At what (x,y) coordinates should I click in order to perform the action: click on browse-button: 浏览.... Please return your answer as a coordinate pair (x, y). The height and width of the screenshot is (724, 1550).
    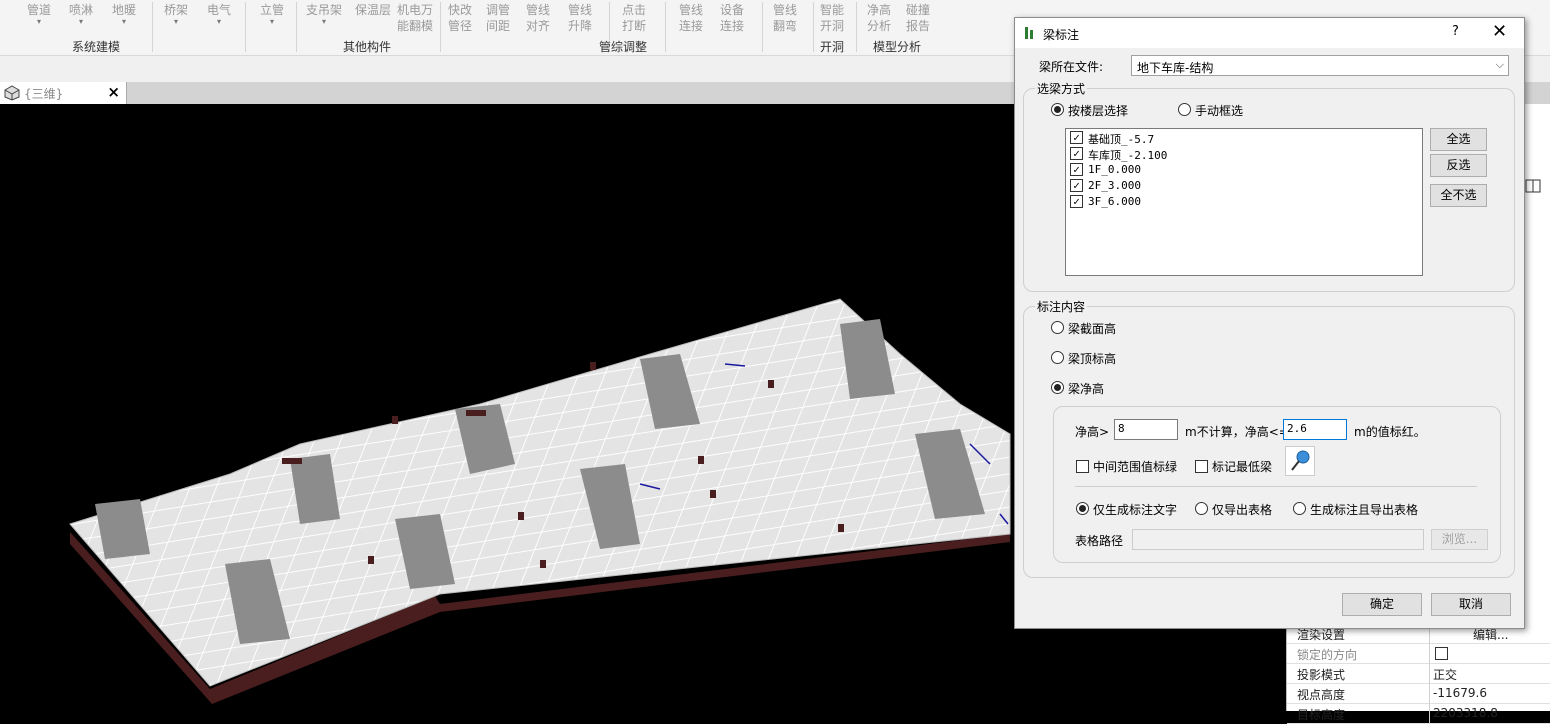
    Looking at the image, I should click on (1459, 539).